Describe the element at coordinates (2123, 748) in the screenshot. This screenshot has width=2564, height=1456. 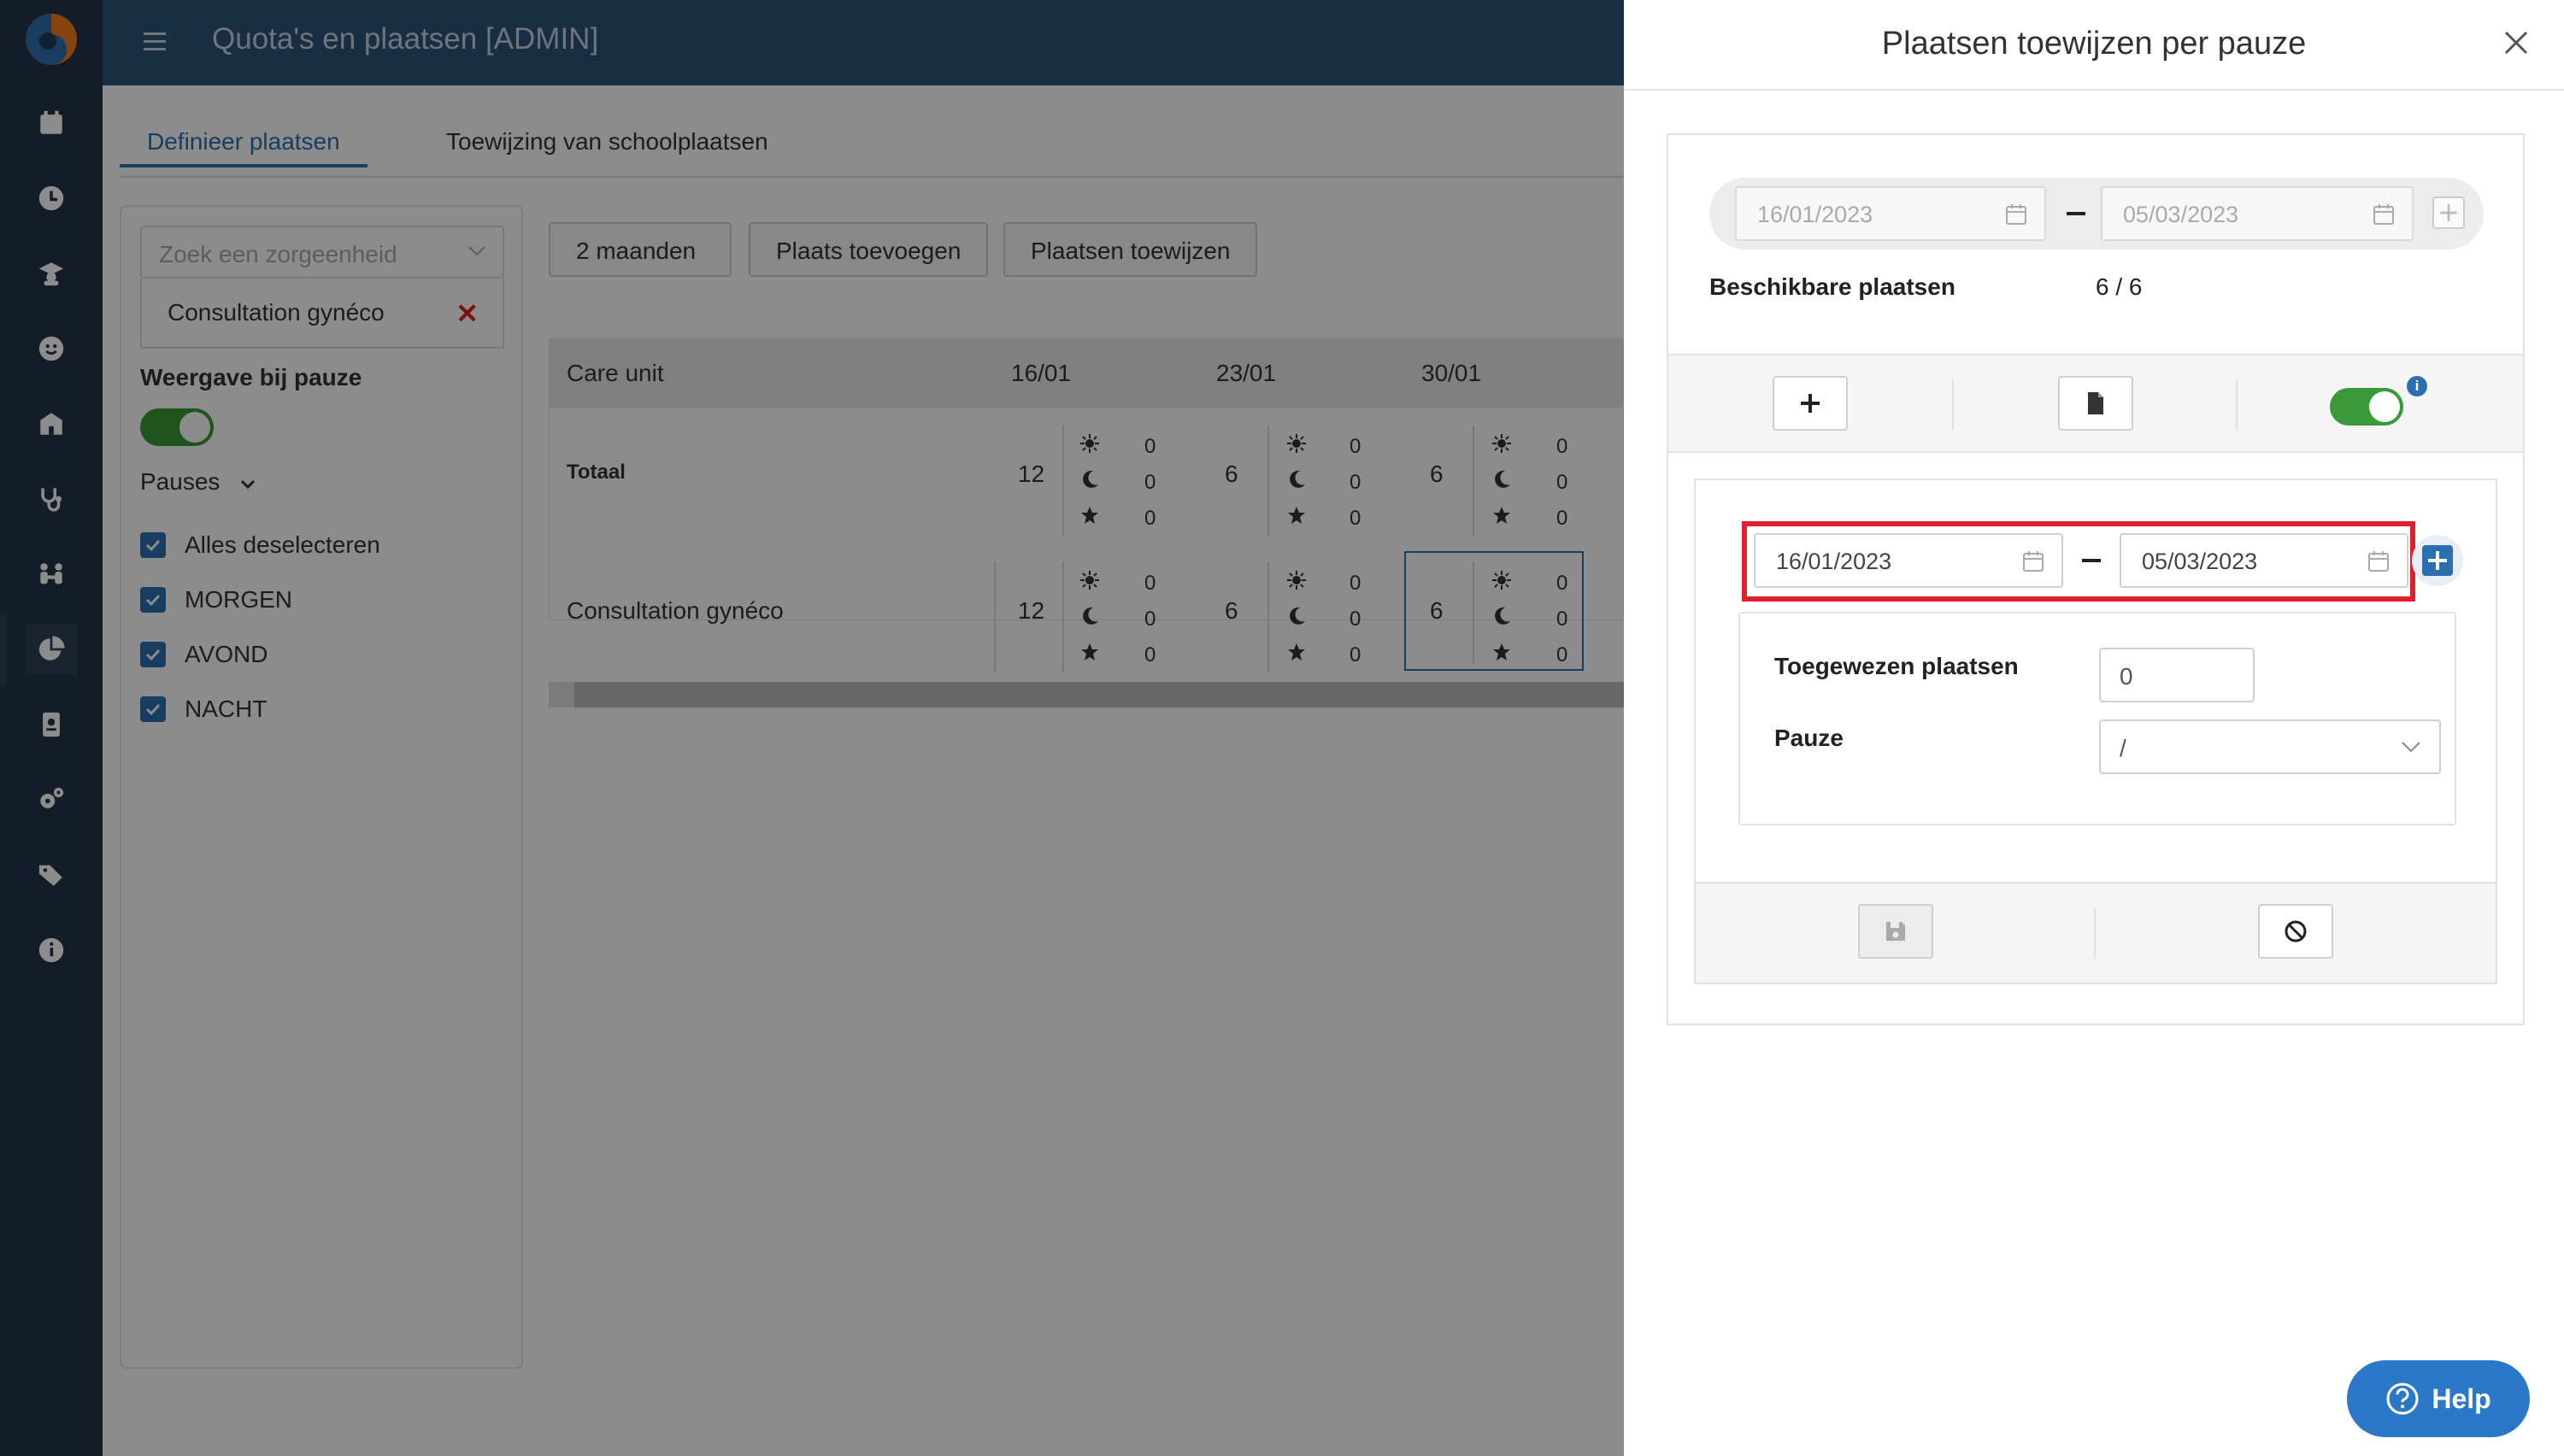
I see `pause-value: /` at that location.